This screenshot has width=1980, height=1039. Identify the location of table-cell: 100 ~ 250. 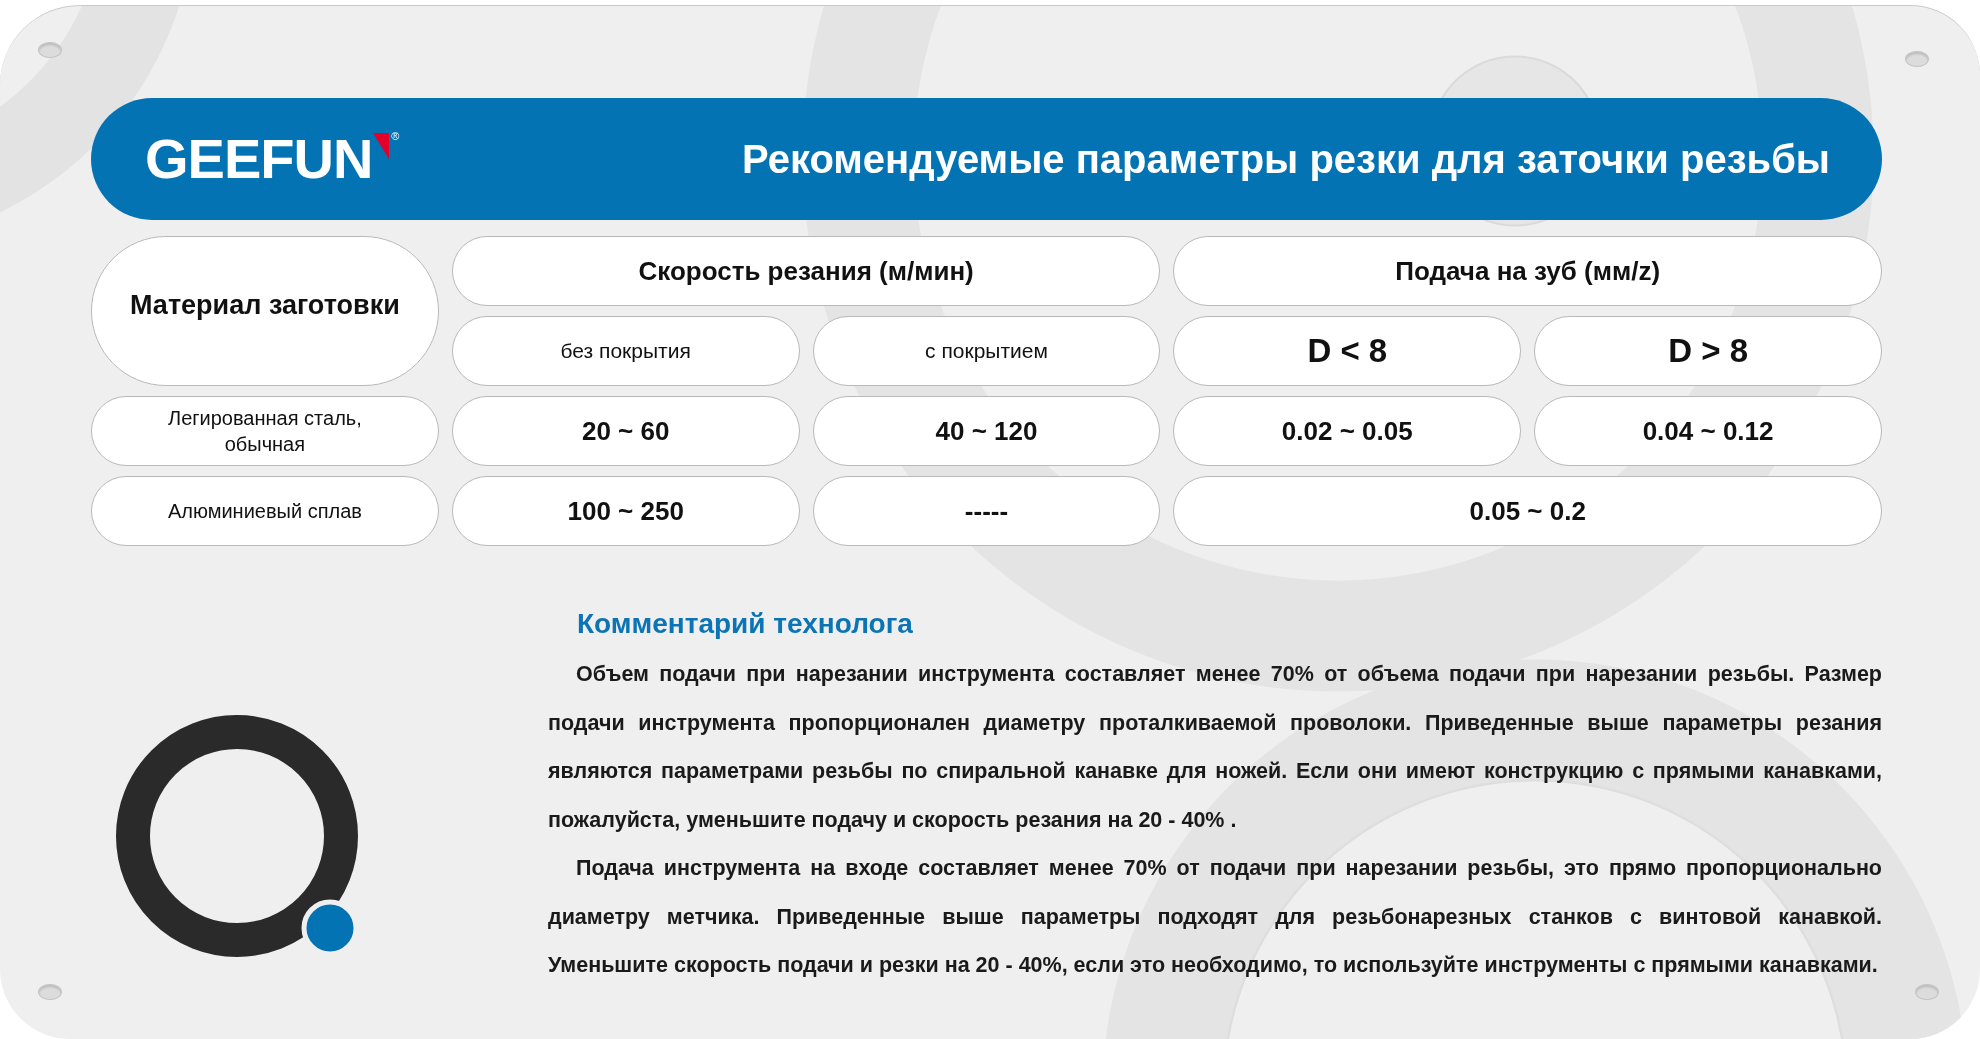
(625, 511).